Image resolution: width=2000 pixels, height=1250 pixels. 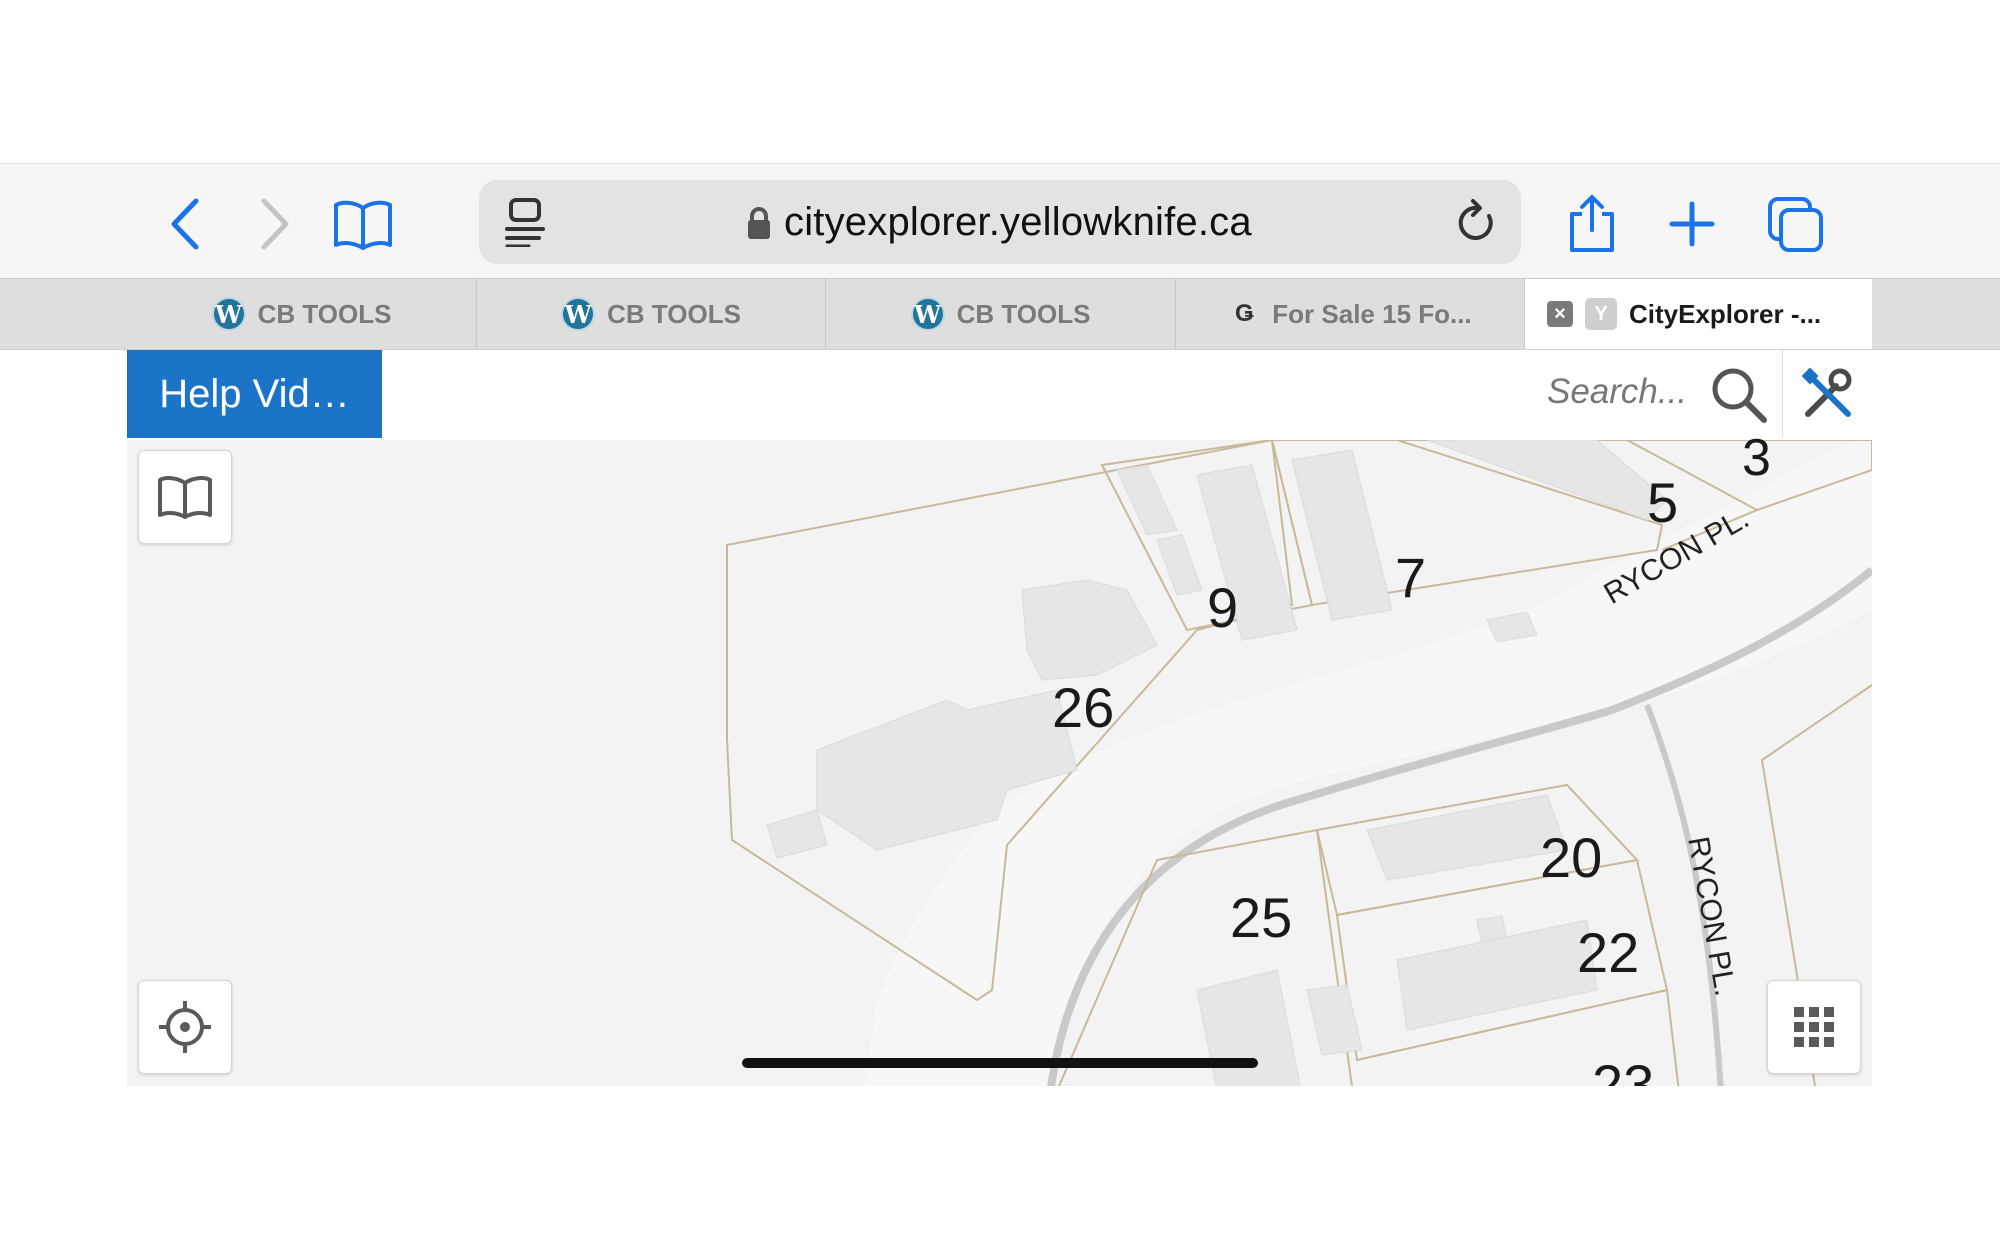 I want to click on building-26-rear, so click(x=1089, y=630).